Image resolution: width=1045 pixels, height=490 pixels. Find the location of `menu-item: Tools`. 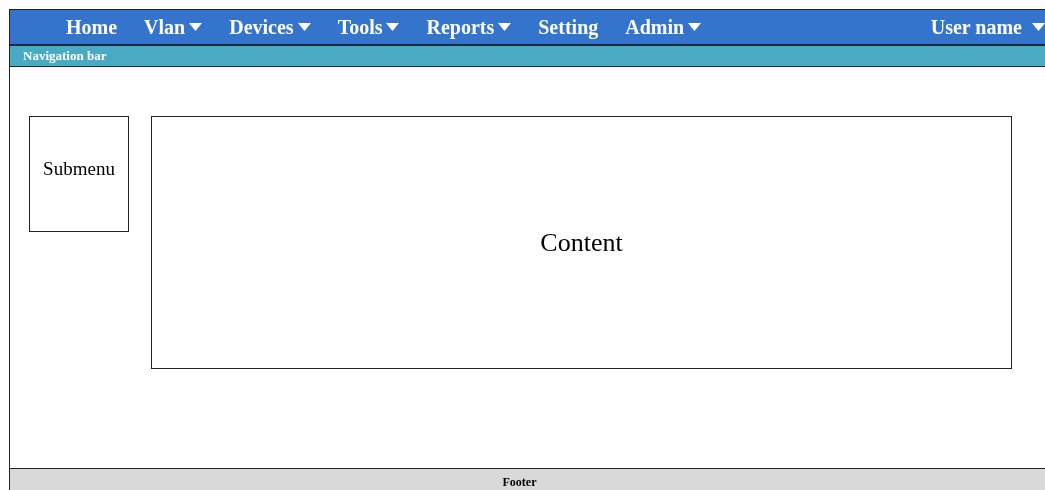

menu-item: Tools is located at coordinates (368, 27).